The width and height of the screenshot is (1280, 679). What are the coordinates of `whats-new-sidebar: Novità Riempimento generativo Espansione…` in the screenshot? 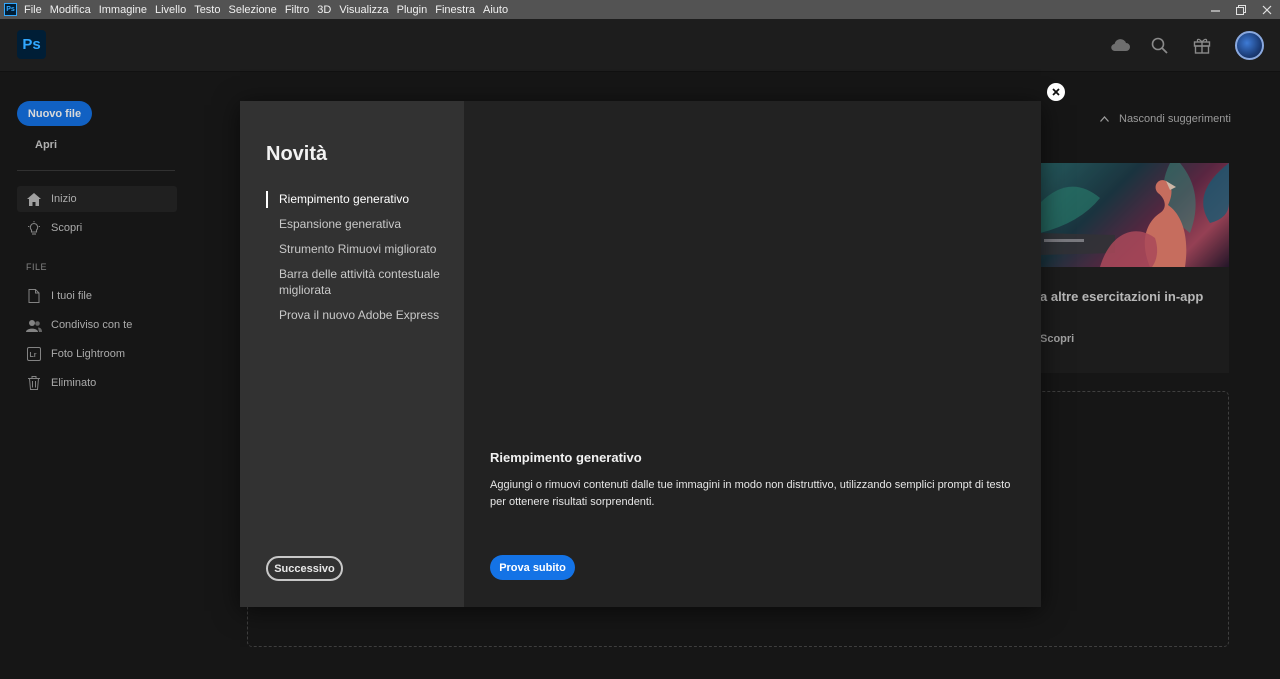 It's located at (352, 354).